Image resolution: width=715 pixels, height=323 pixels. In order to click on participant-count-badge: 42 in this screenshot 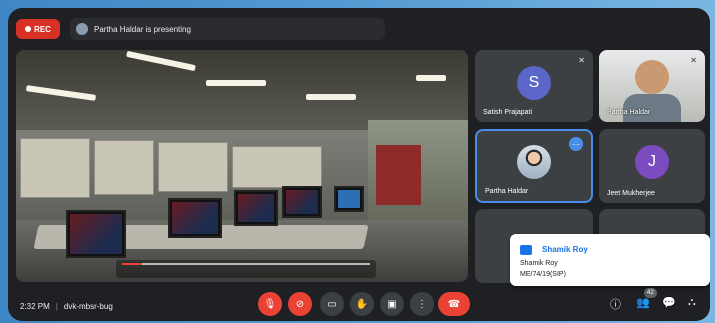, I will do `click(650, 293)`.